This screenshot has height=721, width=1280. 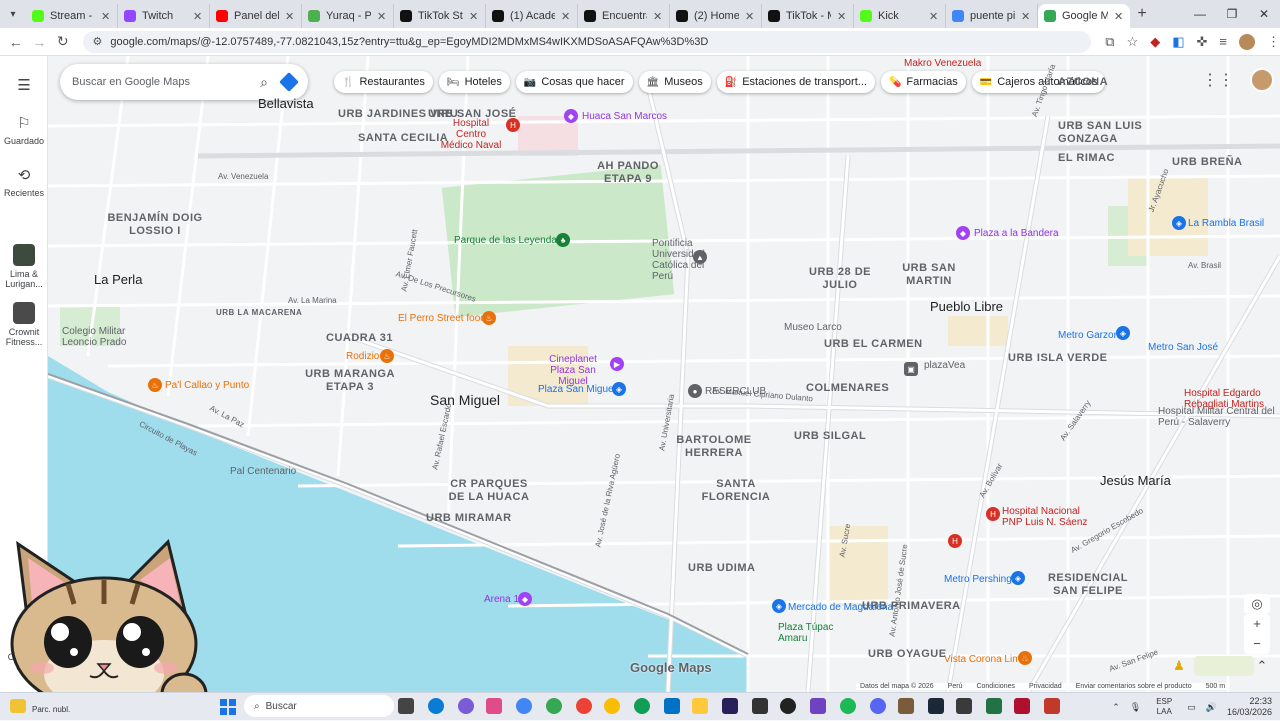 What do you see at coordinates (700, 706) in the screenshot?
I see `file-explorer-icon` at bounding box center [700, 706].